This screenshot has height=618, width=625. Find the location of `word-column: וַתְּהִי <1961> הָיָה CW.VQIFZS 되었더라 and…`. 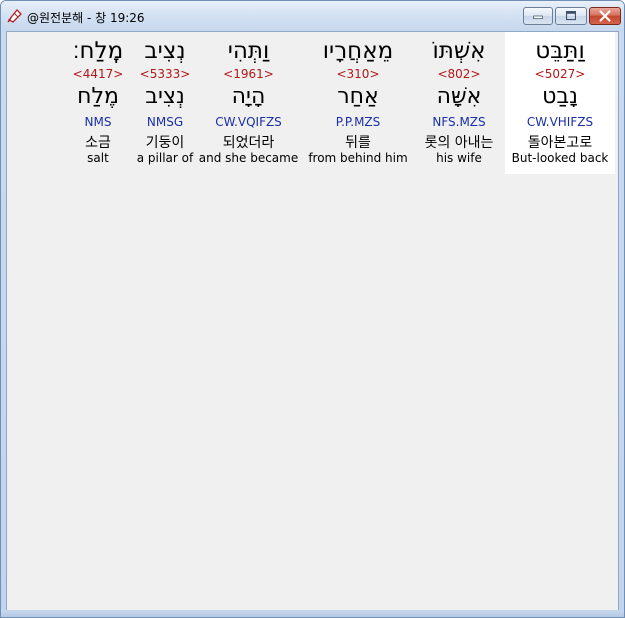

word-column: וַתְּהִי <1961> הָיָה CW.VQIFZS 되었더라 and… is located at coordinates (248, 103).